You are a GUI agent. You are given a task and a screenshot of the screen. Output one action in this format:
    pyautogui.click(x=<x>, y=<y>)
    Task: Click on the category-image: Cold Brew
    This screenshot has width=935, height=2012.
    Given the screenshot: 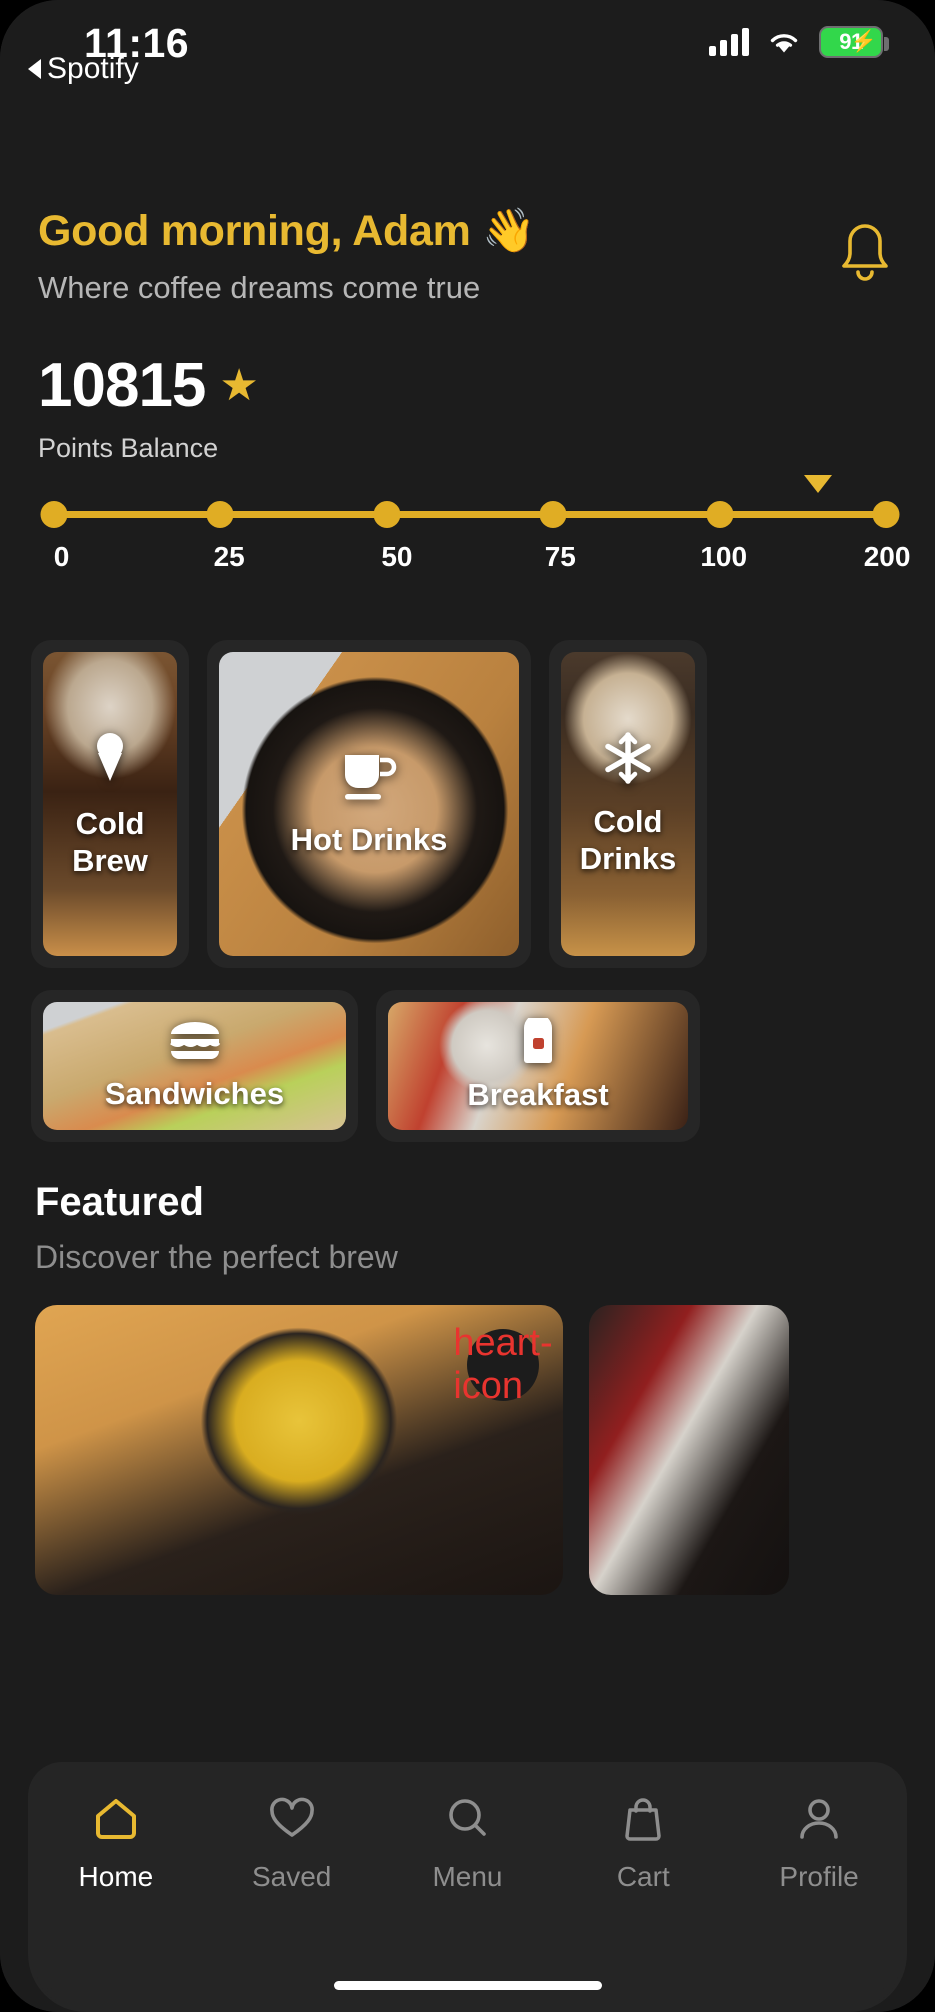 What is the action you would take?
    pyautogui.click(x=110, y=804)
    